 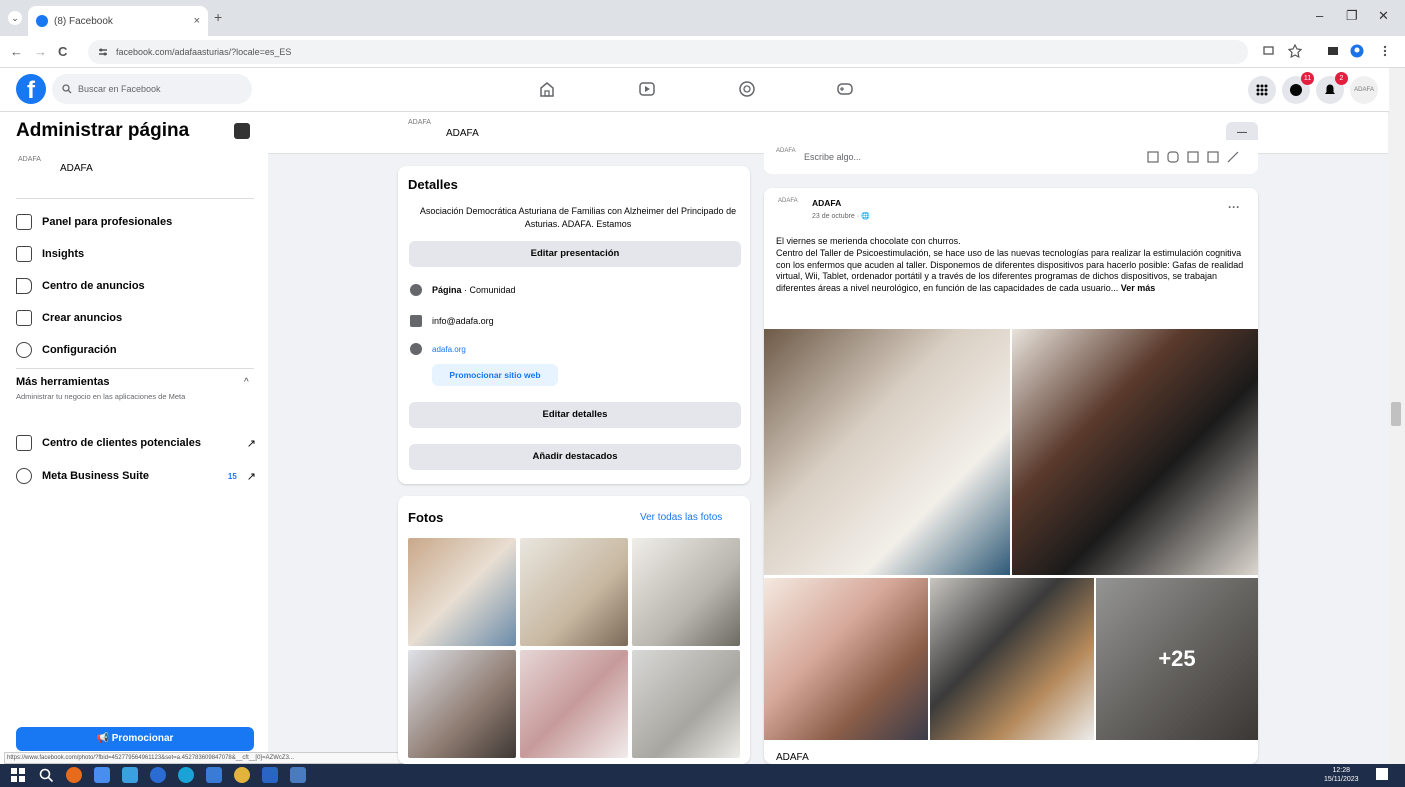 I want to click on notifications-button: 2, so click(x=1332, y=88).